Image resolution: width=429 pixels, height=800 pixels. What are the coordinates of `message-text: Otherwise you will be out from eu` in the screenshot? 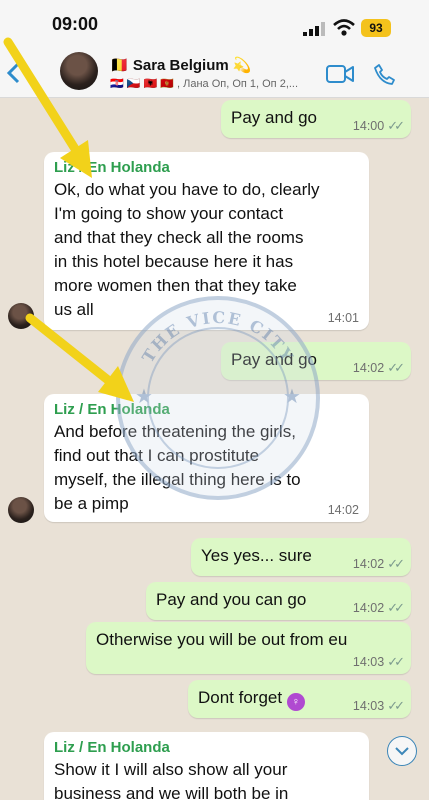 It's located at (222, 639).